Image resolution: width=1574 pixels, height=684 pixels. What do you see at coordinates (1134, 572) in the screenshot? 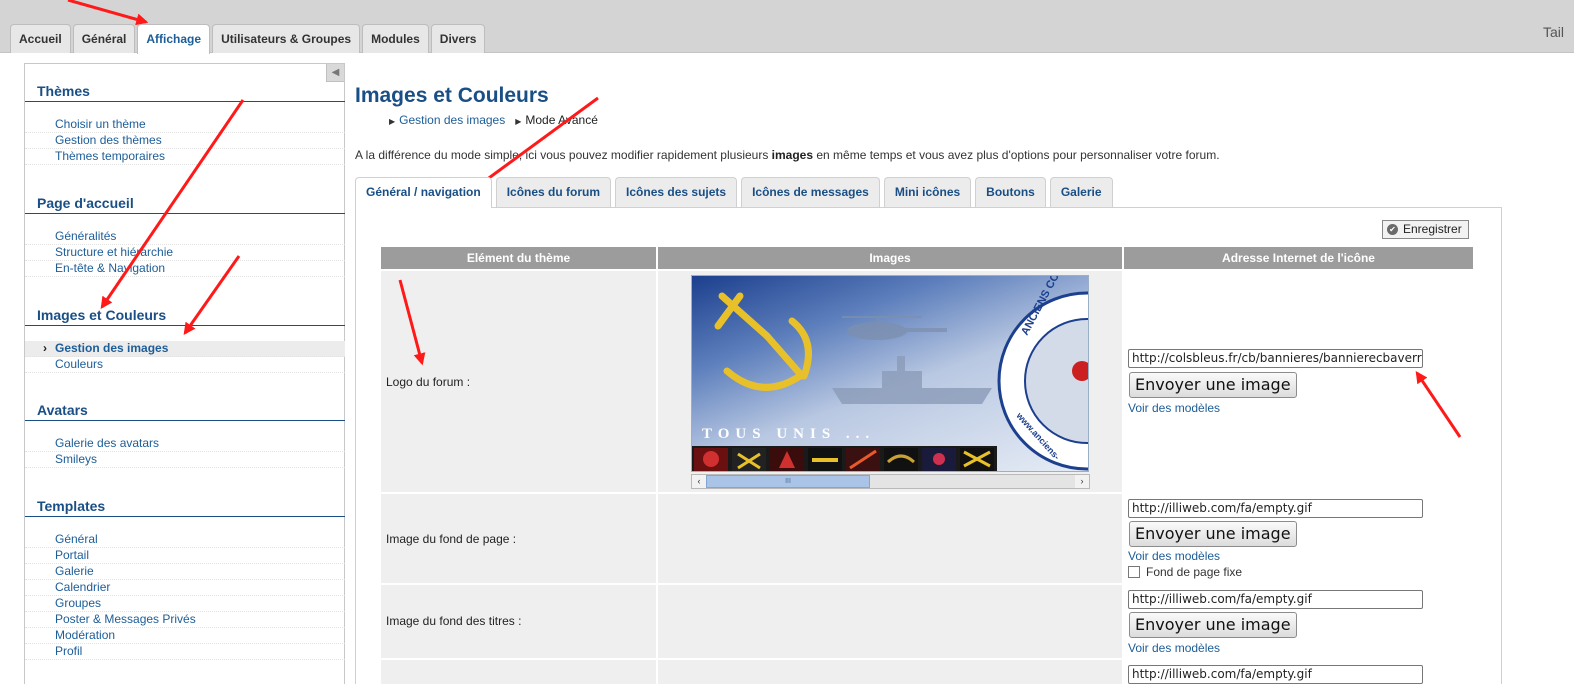
I see `fixed-background-checkbox` at bounding box center [1134, 572].